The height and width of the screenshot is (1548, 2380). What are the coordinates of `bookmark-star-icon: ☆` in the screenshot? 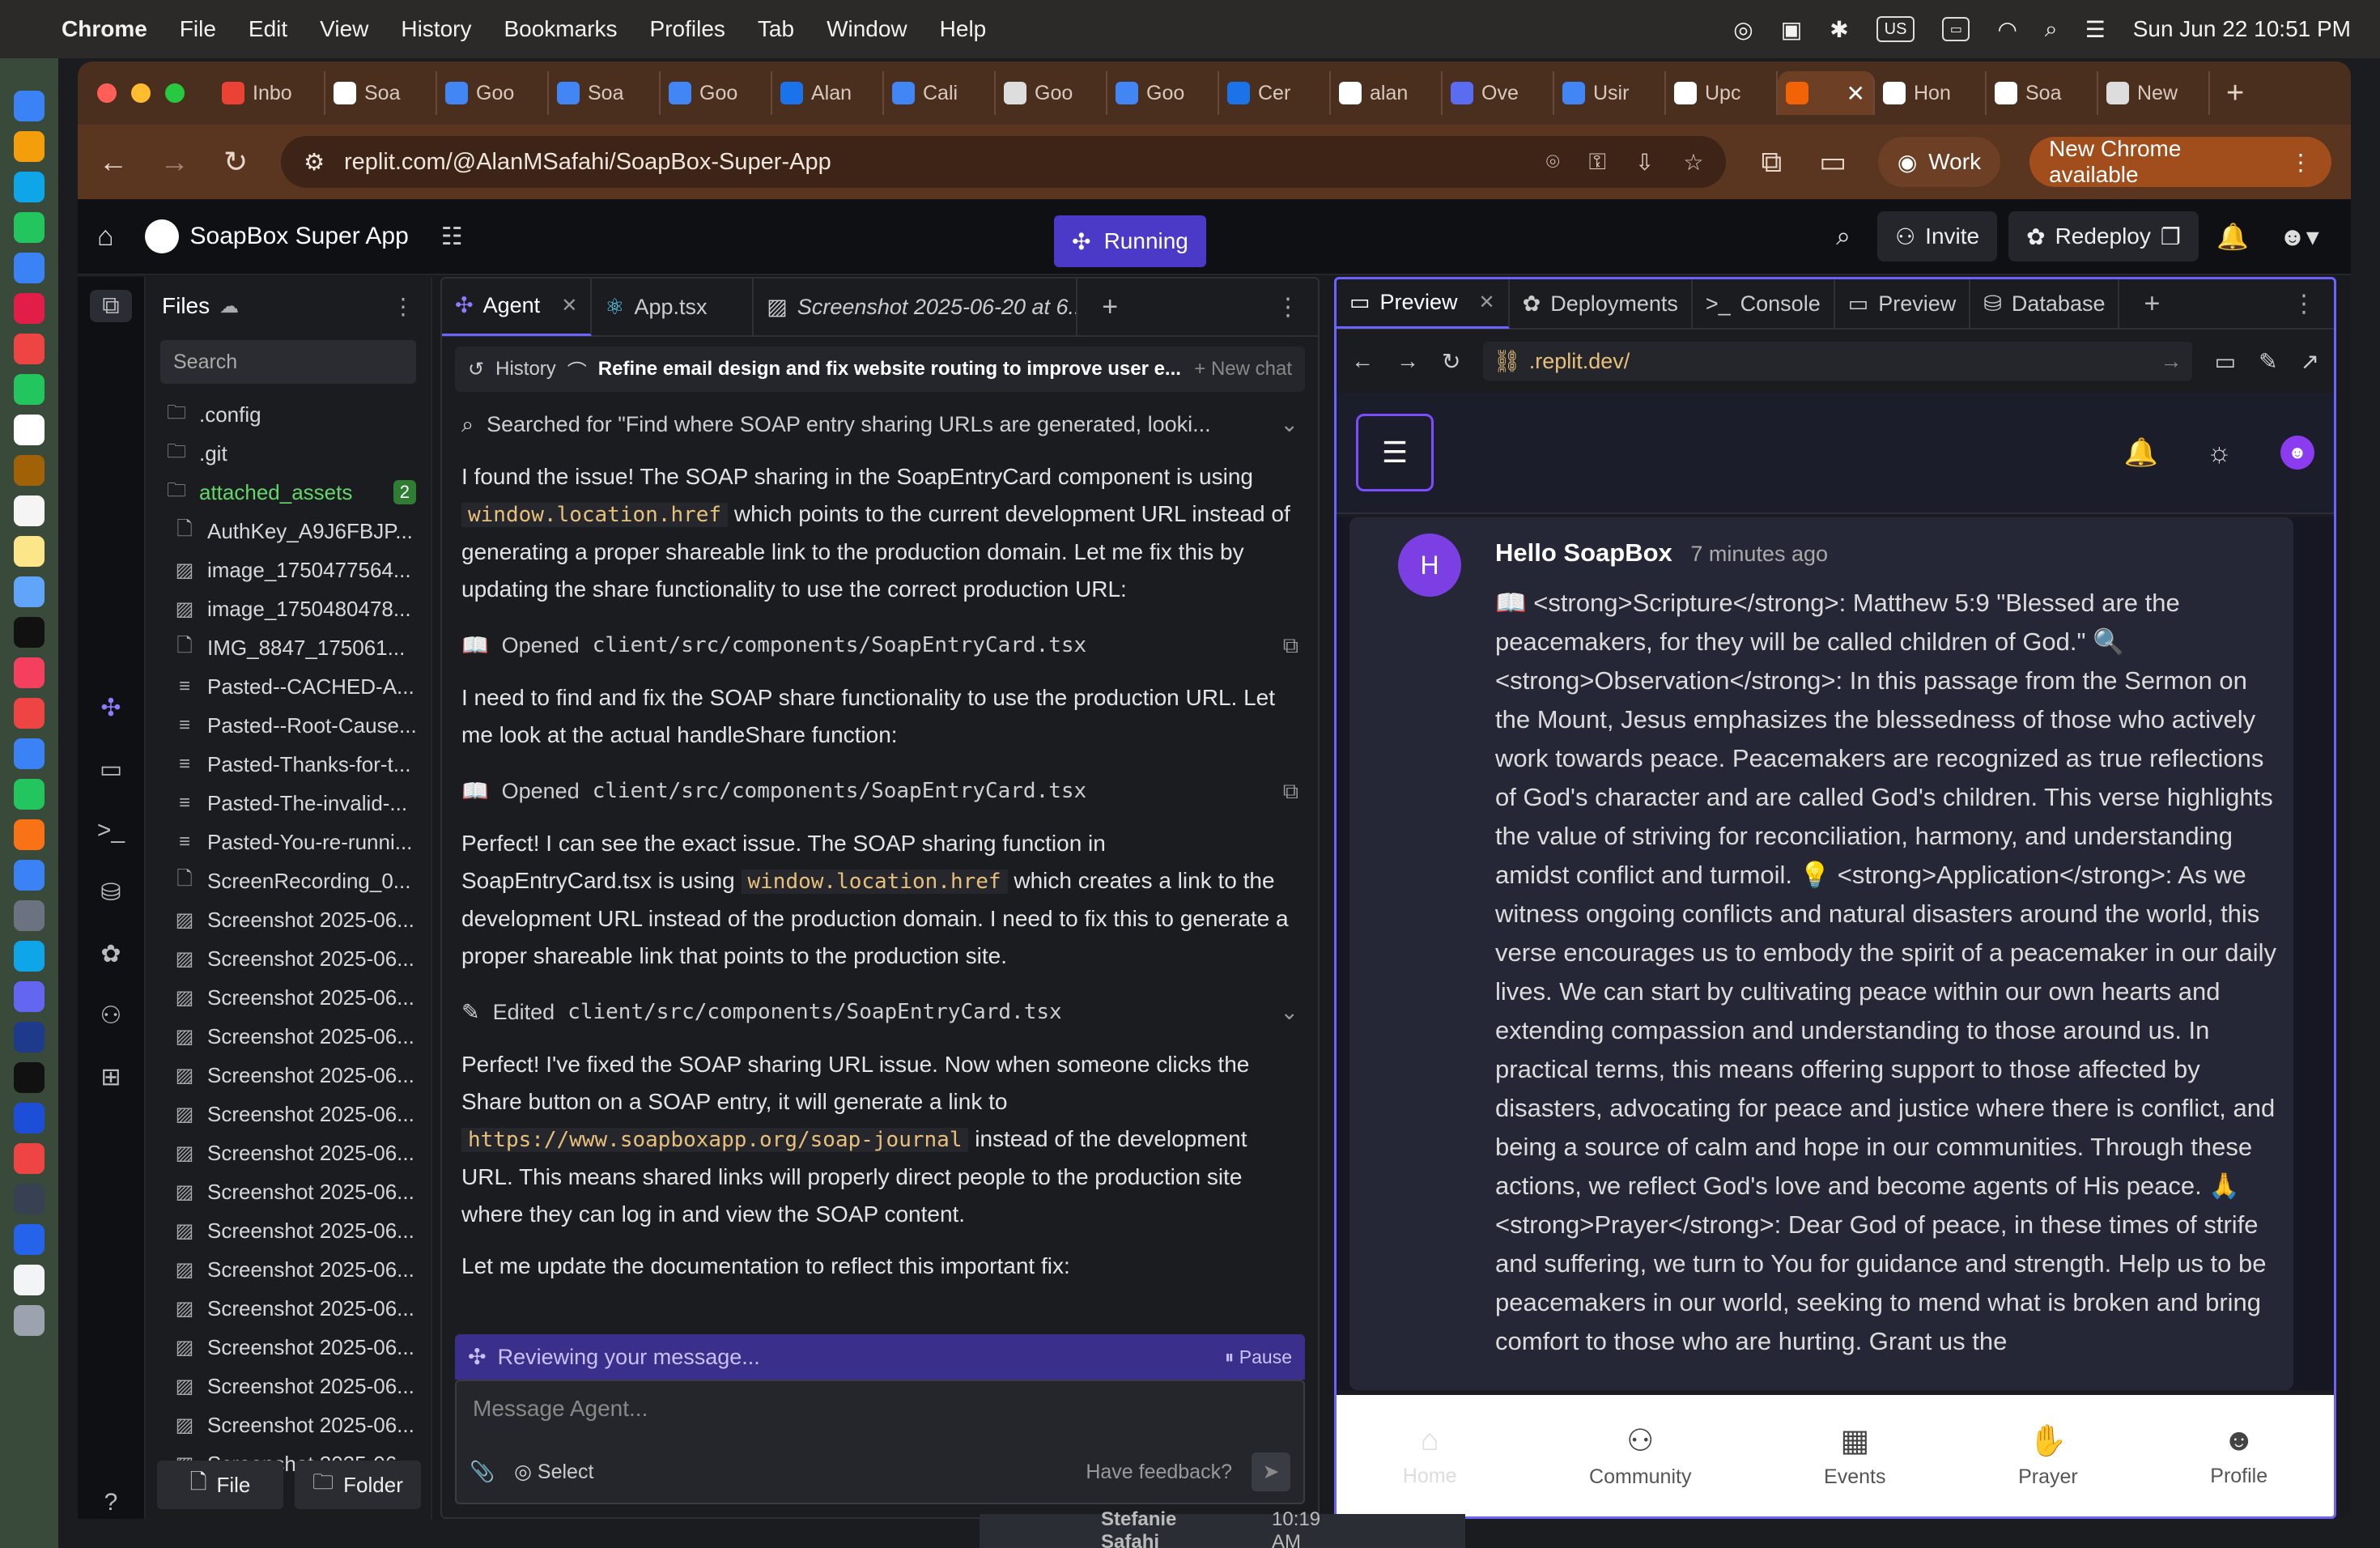 It's located at (1693, 162).